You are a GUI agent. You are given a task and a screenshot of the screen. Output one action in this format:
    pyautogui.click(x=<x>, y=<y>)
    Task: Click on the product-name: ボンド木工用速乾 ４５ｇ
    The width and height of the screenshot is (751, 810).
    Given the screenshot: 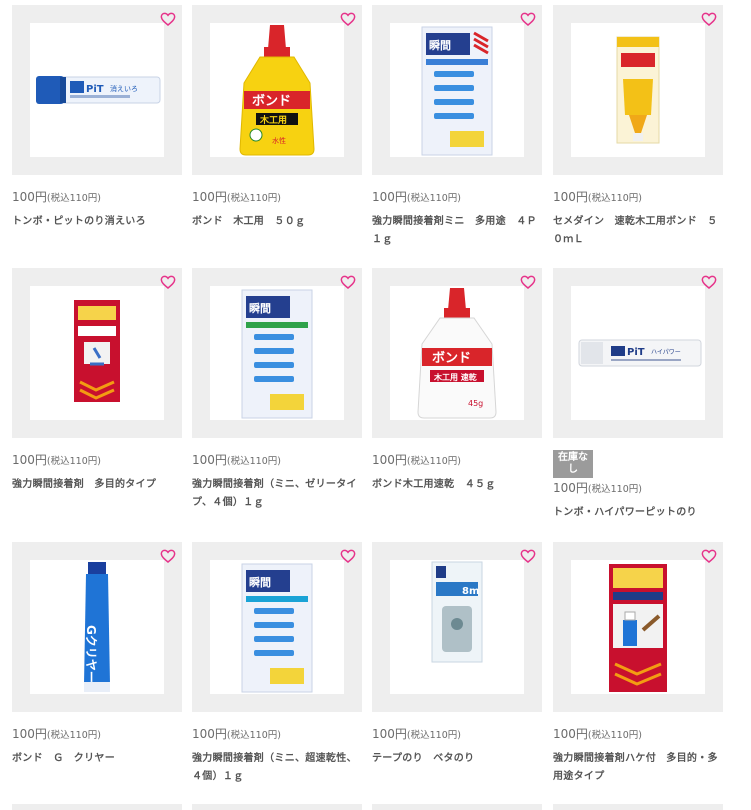 What is the action you would take?
    pyautogui.click(x=457, y=485)
    